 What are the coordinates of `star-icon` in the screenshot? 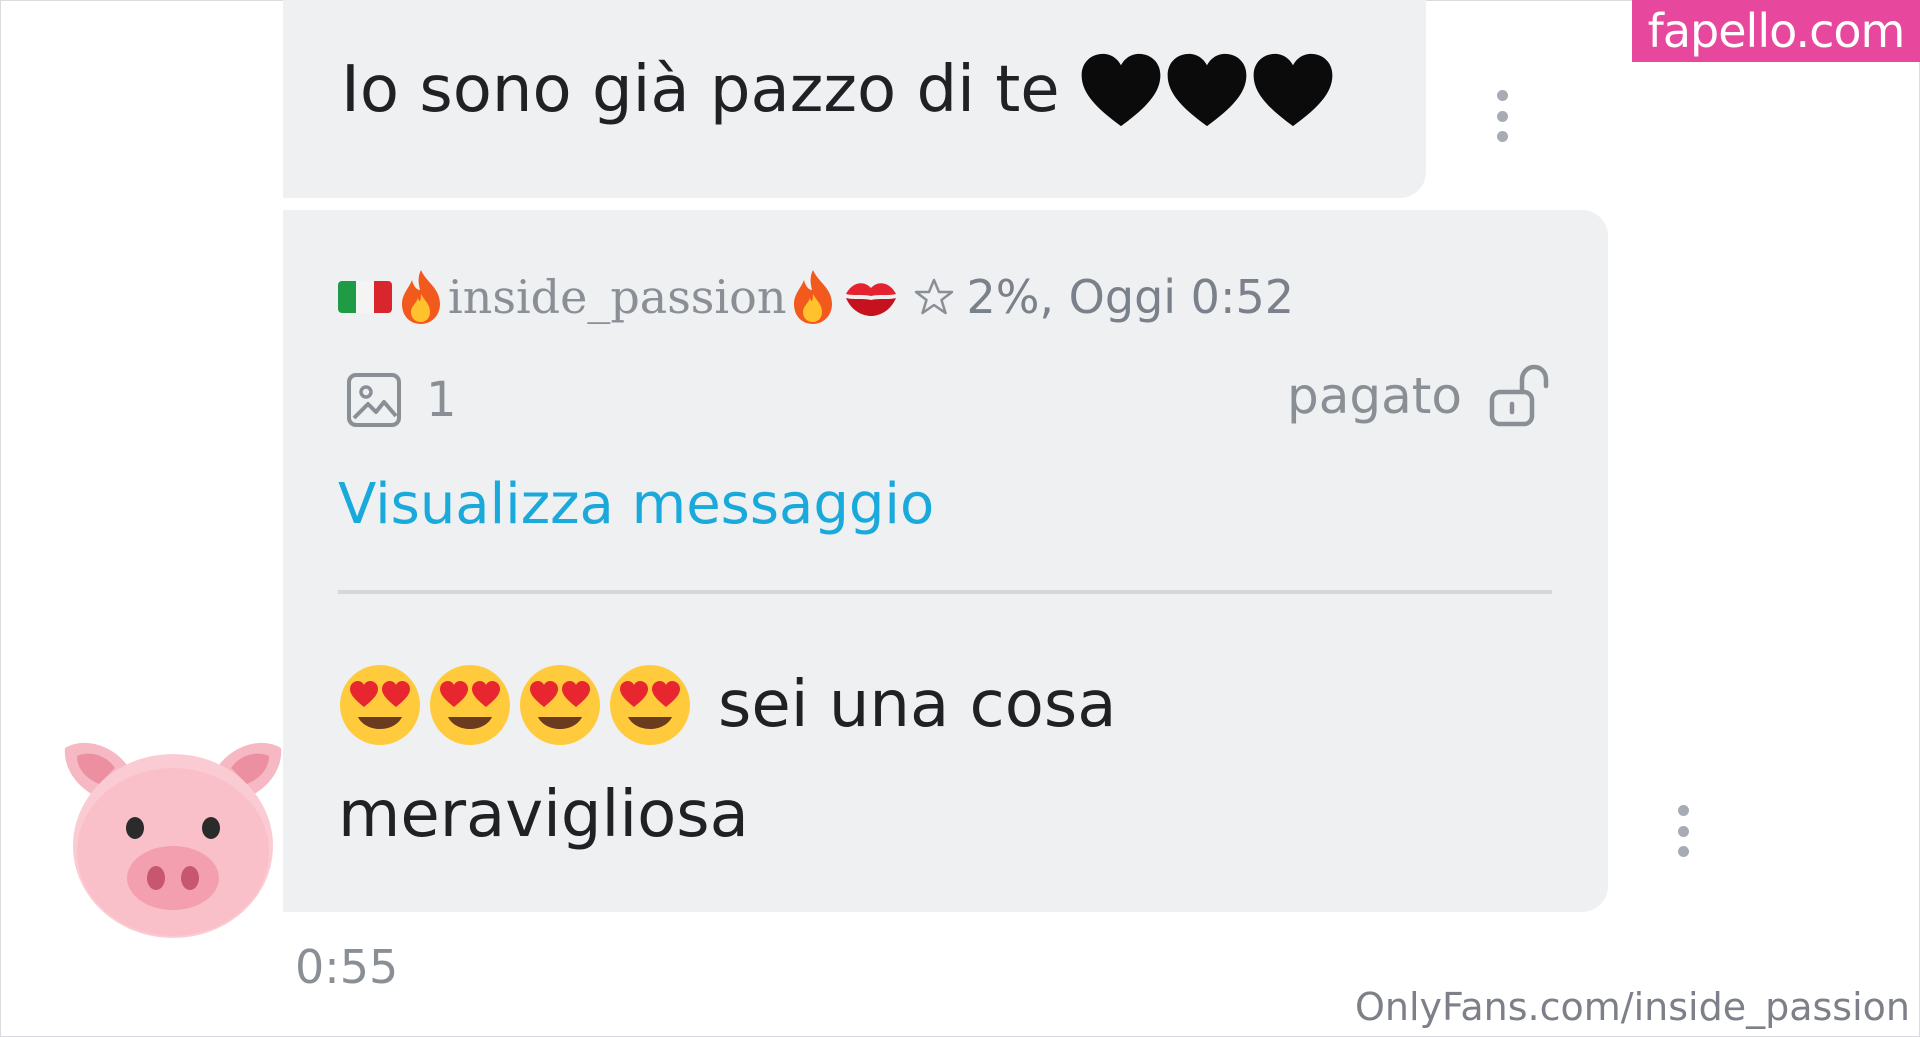 It's located at (934, 296).